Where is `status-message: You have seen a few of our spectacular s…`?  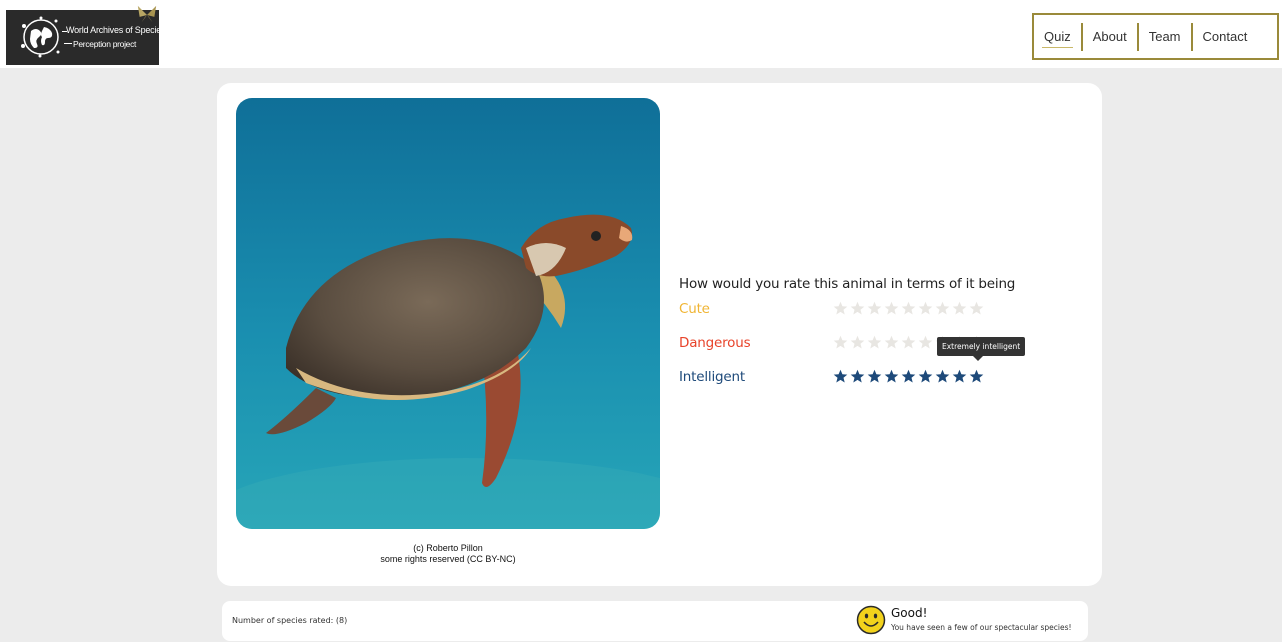 status-message: You have seen a few of our spectacular s… is located at coordinates (981, 627).